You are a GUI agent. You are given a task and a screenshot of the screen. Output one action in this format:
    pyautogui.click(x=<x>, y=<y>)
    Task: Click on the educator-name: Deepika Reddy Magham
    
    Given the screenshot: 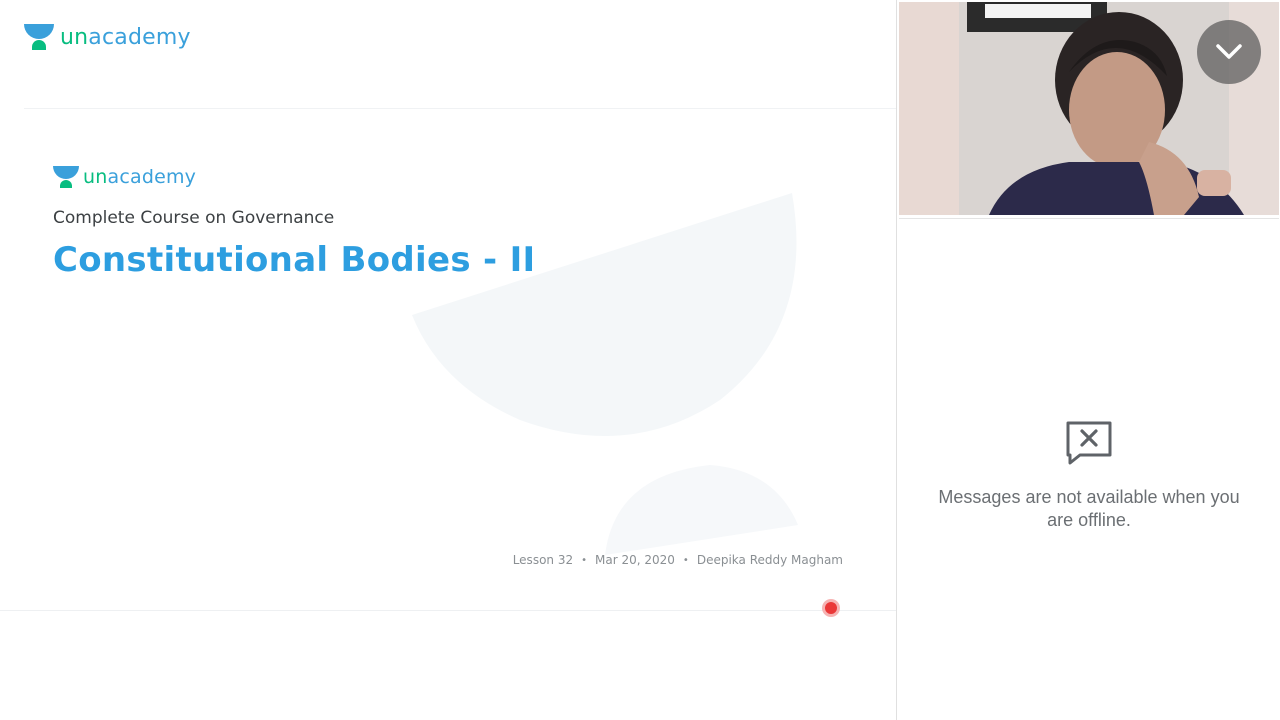 What is the action you would take?
    pyautogui.click(x=769, y=560)
    